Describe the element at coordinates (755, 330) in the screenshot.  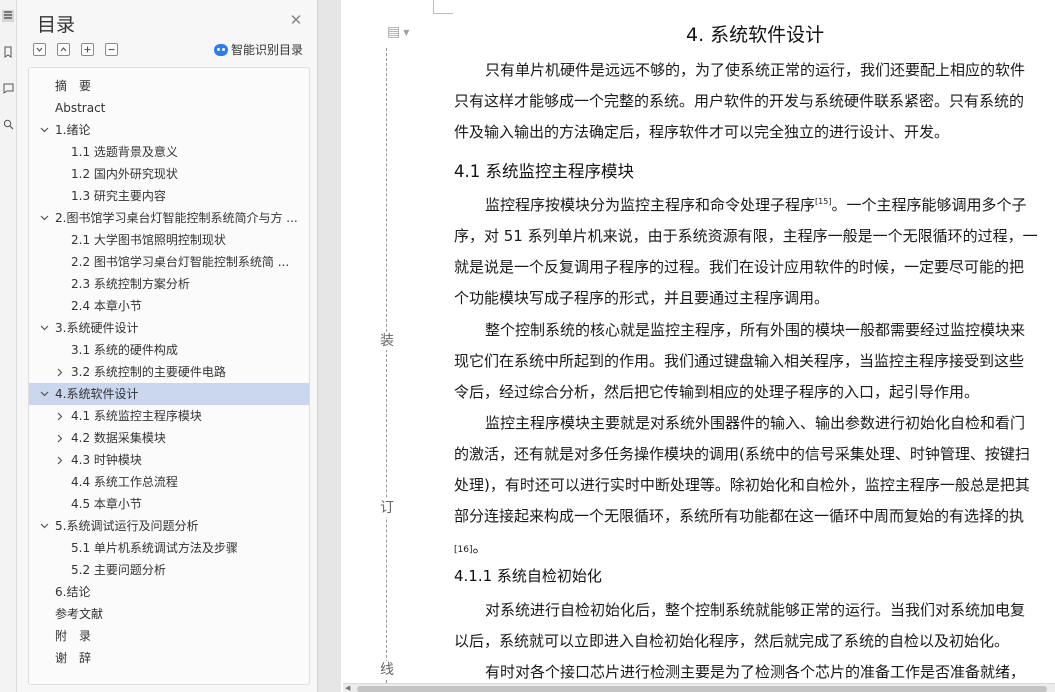
I see `paragraph-line: 整个控制系统的核心就是监控主程序，所有外围的模块一般都需要经过监控模块来` at that location.